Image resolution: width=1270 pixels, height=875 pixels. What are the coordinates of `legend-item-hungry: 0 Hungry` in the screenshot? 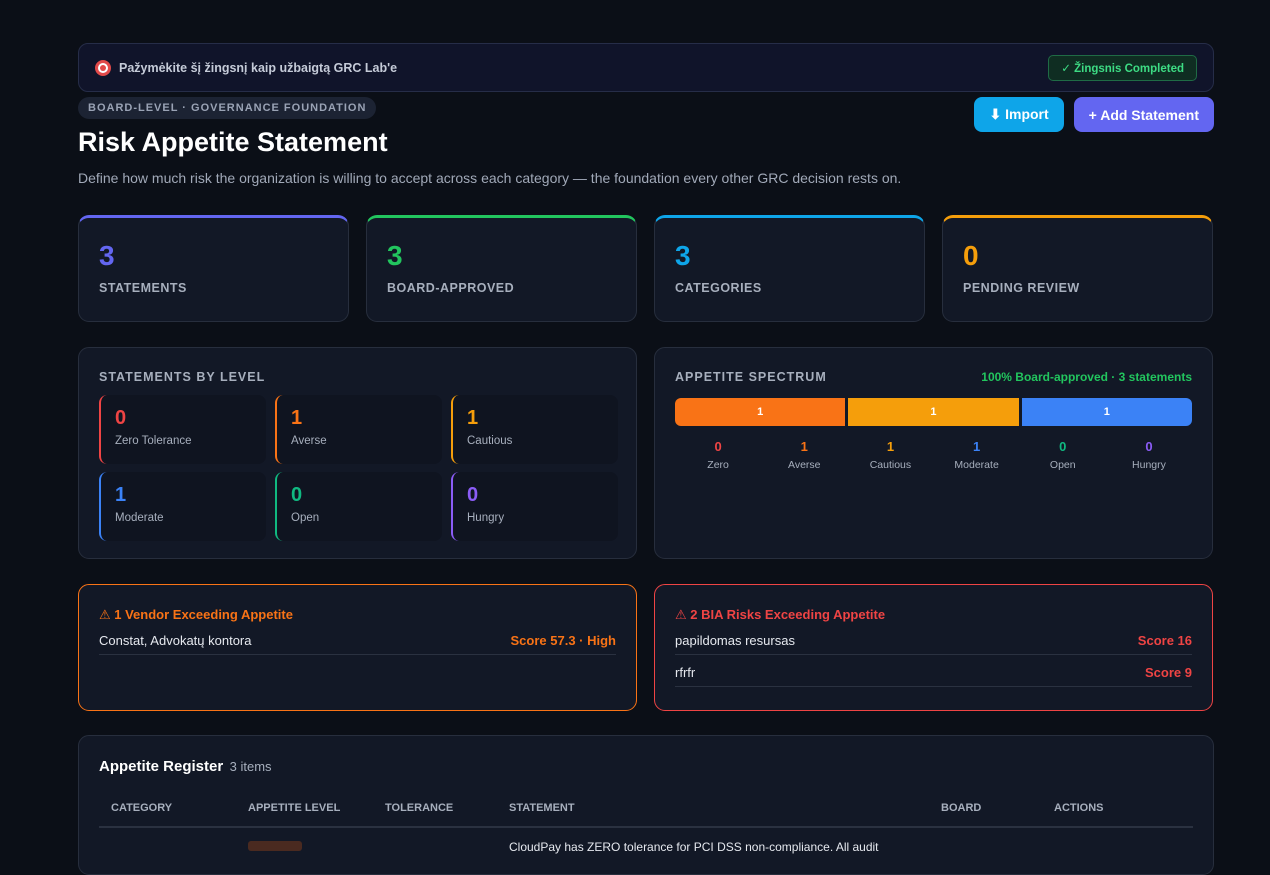 It's located at (1149, 455).